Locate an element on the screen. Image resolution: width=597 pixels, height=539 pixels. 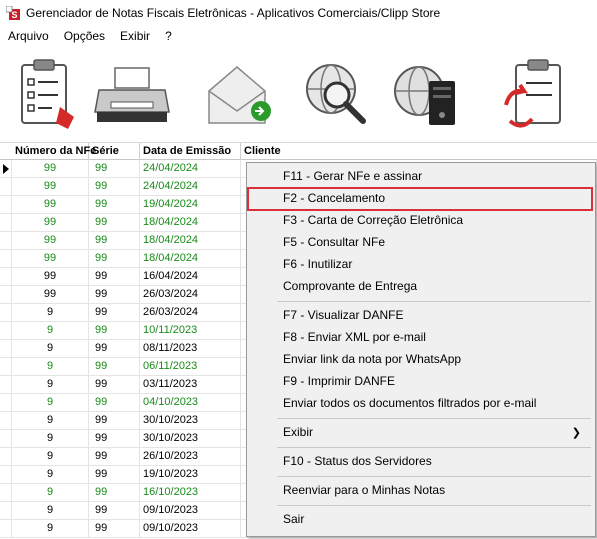
header-data: Data de Emissão is located at coordinates (190, 151).